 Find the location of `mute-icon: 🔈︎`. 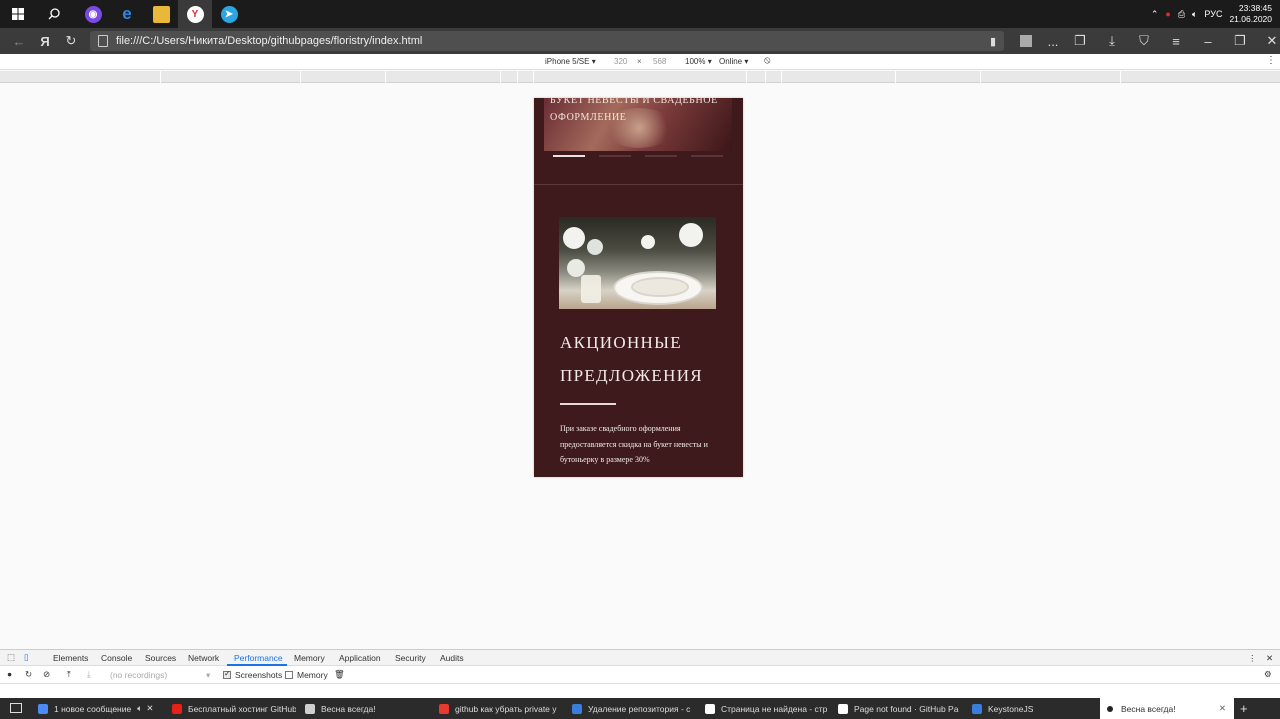

mute-icon: 🔈︎ is located at coordinates (139, 708).